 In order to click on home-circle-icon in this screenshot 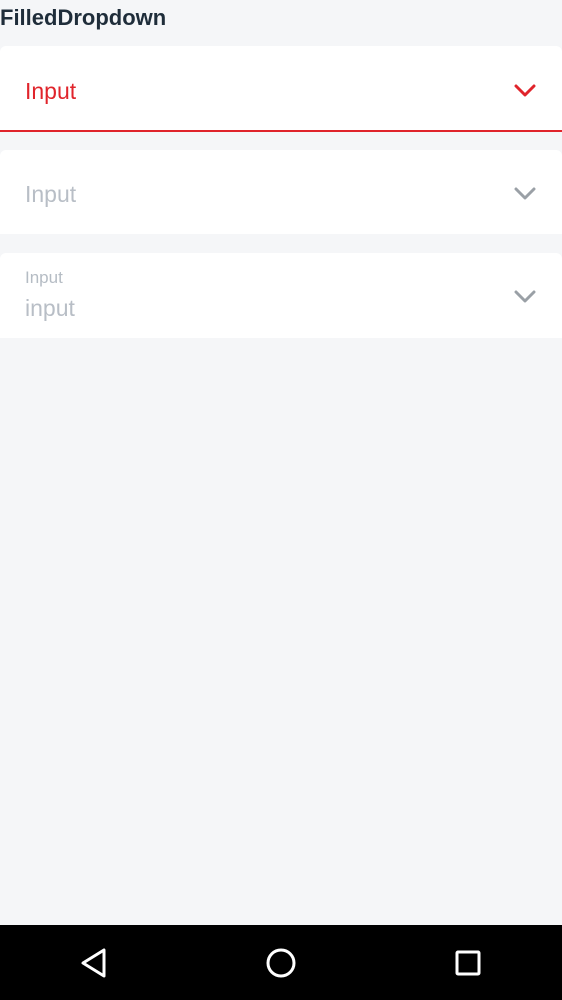, I will do `click(281, 963)`.